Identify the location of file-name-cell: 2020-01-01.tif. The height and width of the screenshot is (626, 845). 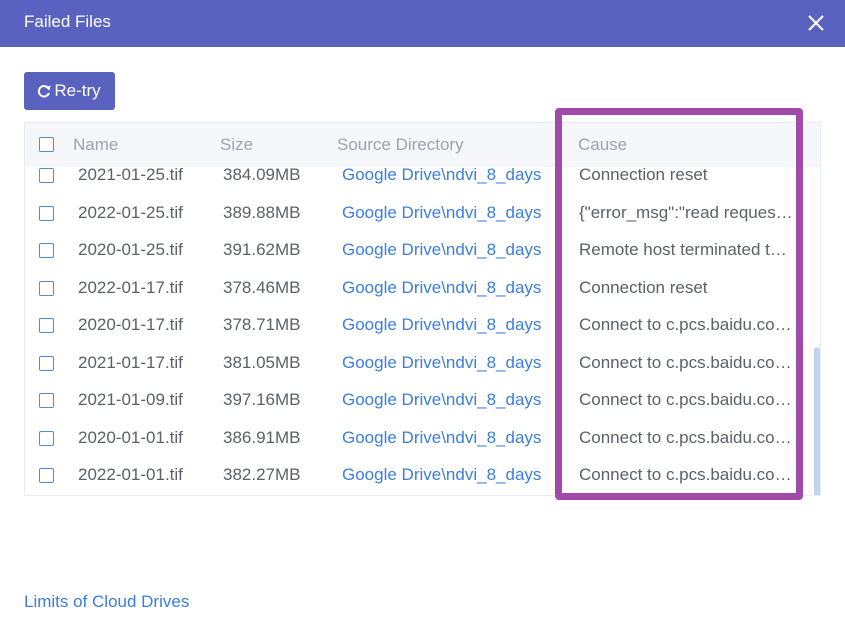
(130, 437).